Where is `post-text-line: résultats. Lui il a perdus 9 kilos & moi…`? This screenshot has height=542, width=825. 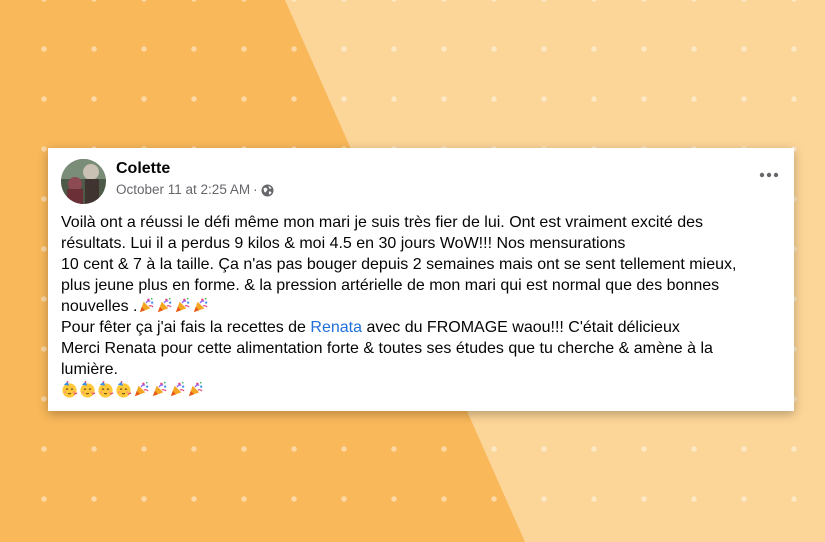 post-text-line: résultats. Lui il a perdus 9 kilos & moi… is located at coordinates (343, 243).